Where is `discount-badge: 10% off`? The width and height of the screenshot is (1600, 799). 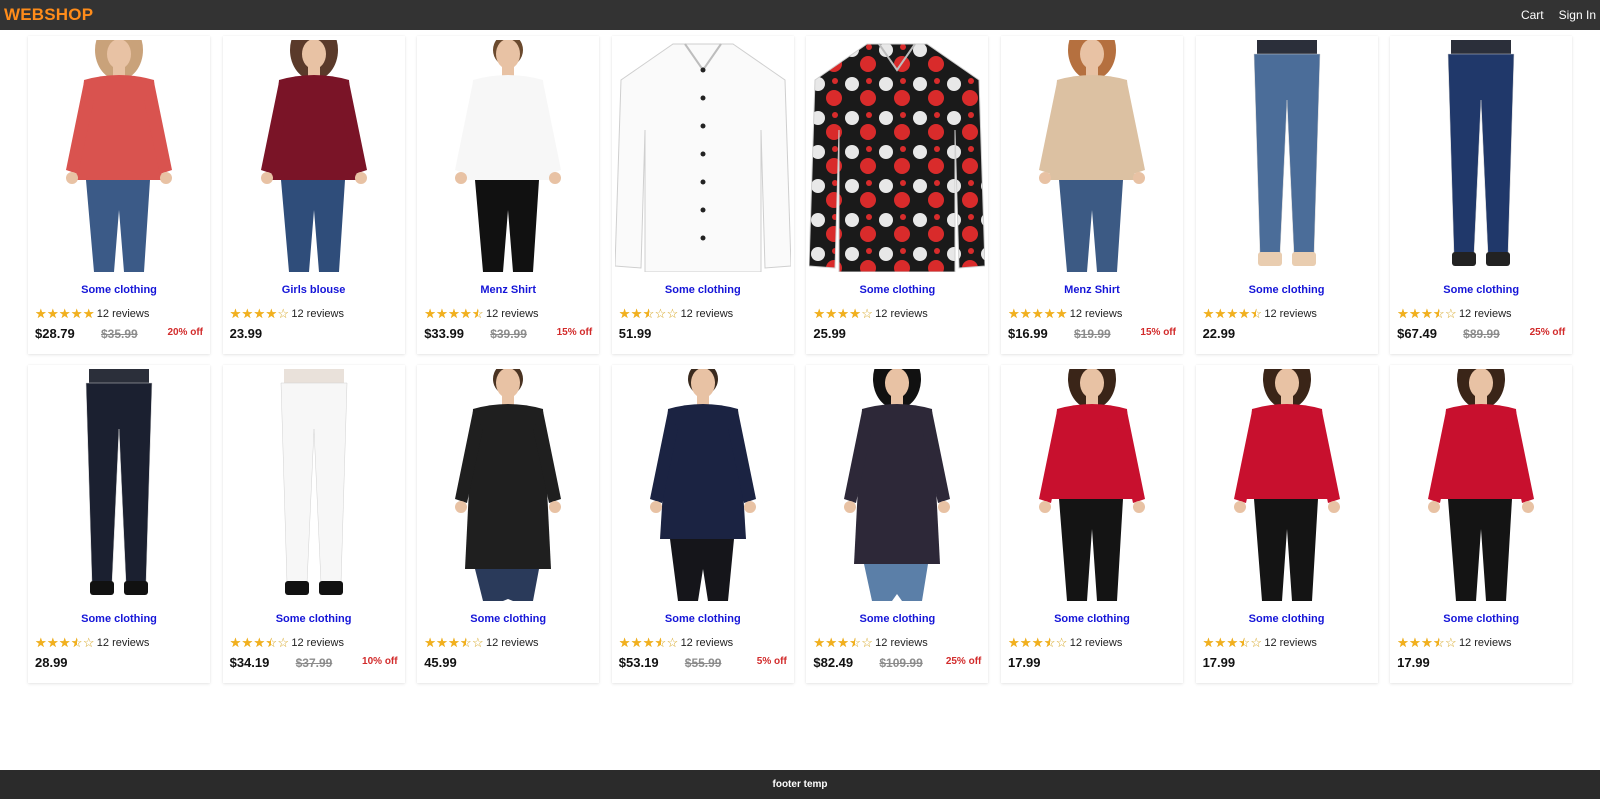 discount-badge: 10% off is located at coordinates (380, 661).